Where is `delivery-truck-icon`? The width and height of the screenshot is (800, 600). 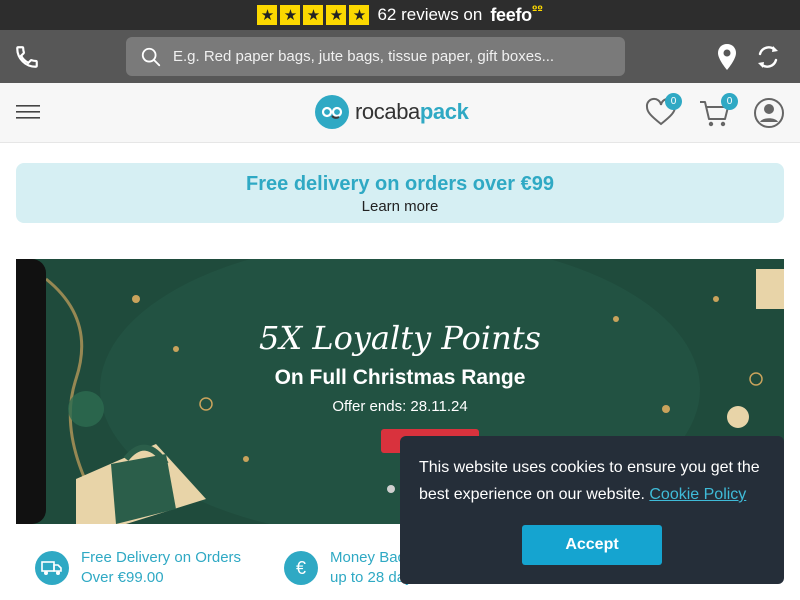
delivery-truck-icon is located at coordinates (52, 568).